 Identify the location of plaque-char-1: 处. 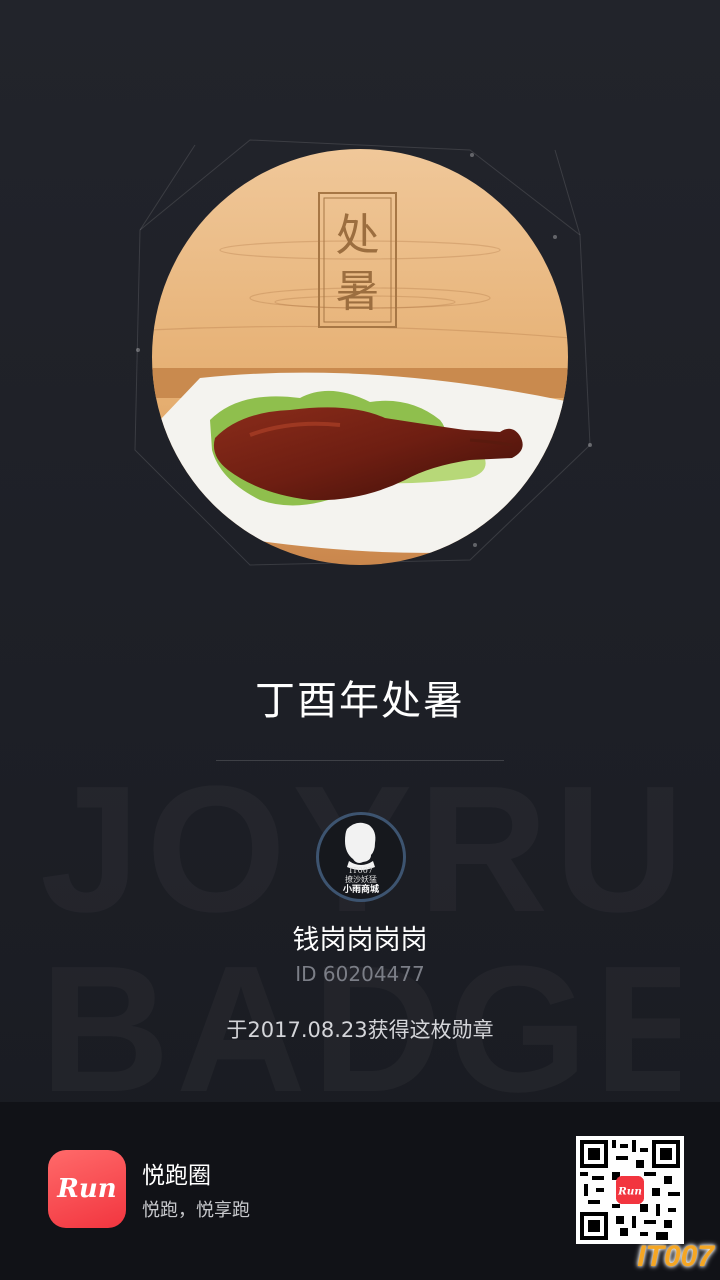
(358, 235).